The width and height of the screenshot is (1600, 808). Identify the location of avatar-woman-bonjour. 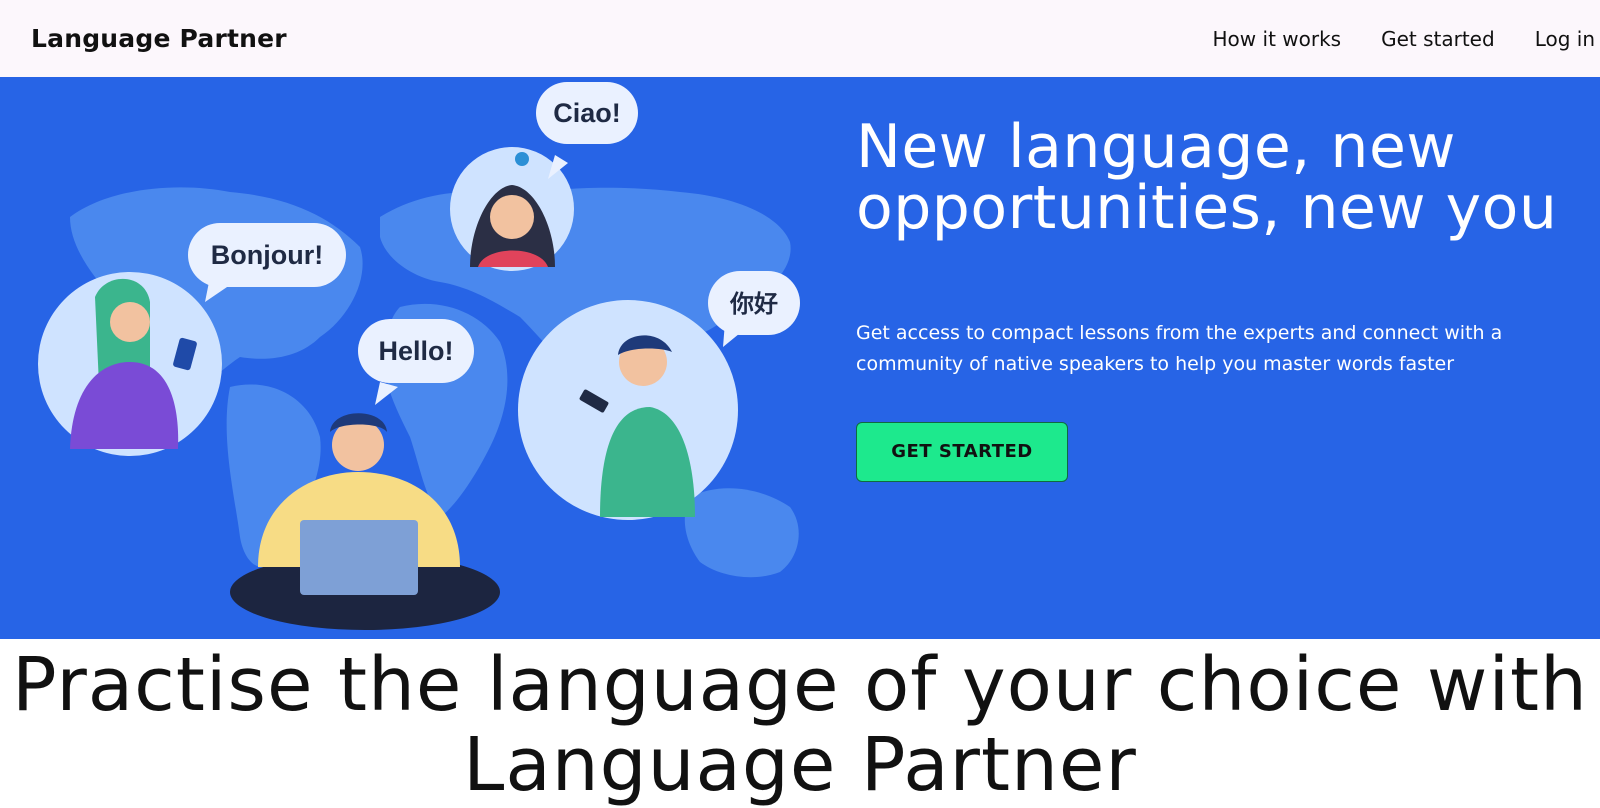
(130, 364).